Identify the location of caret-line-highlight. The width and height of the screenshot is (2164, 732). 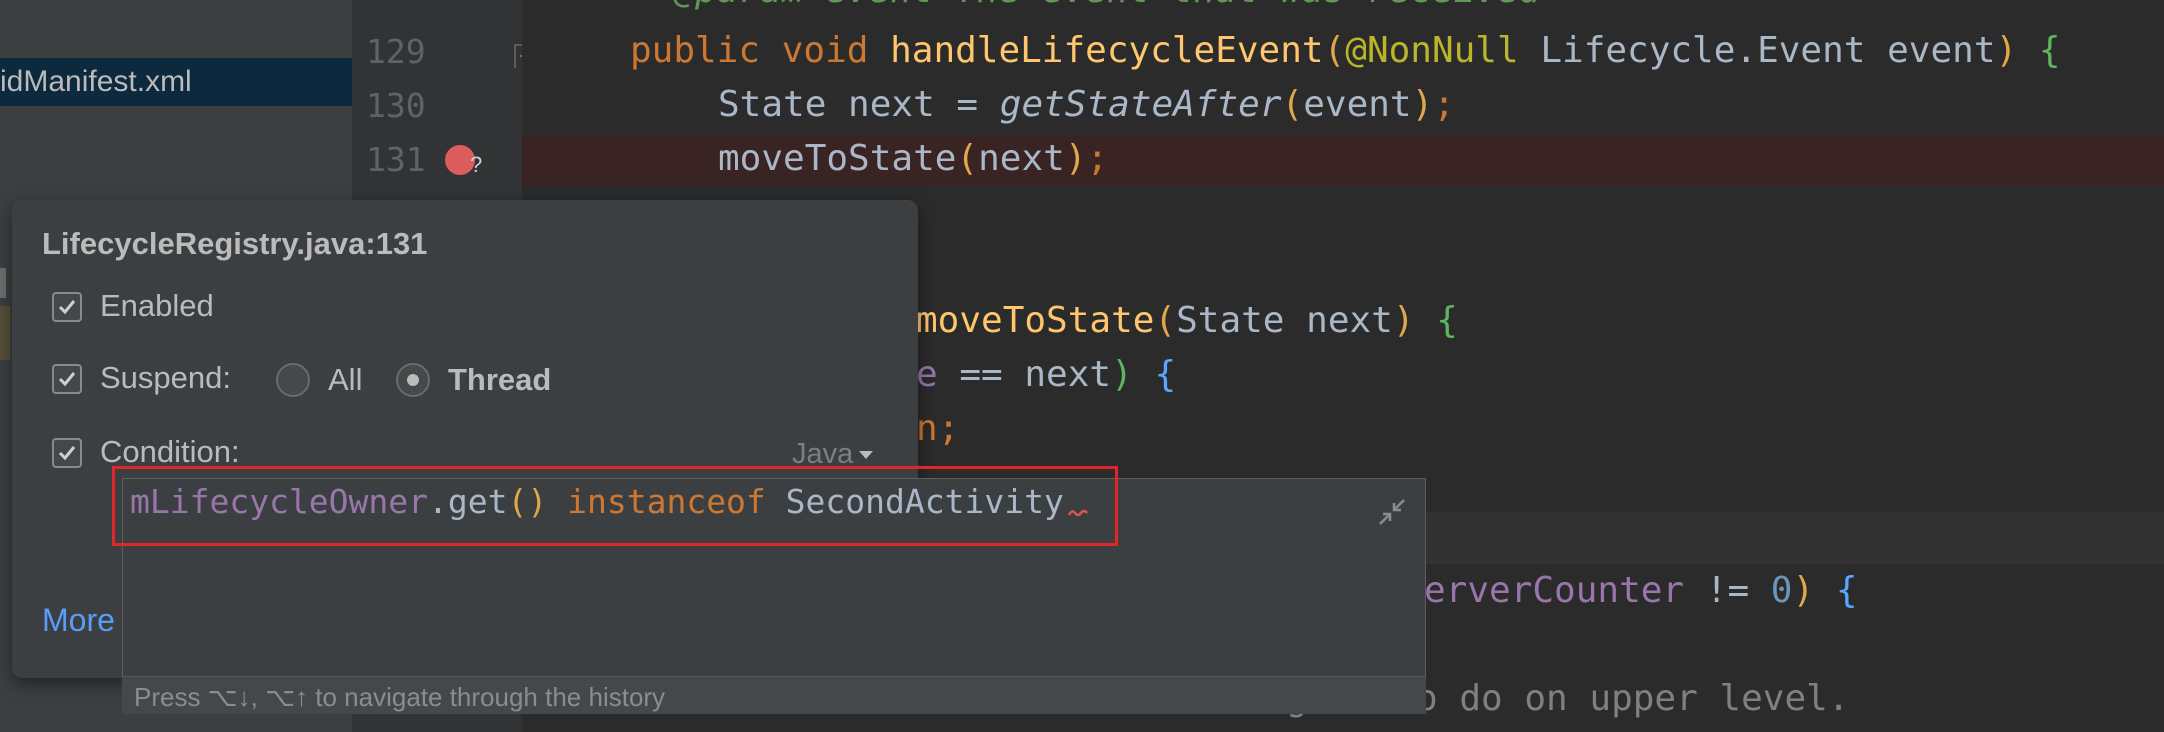
(1795, 538).